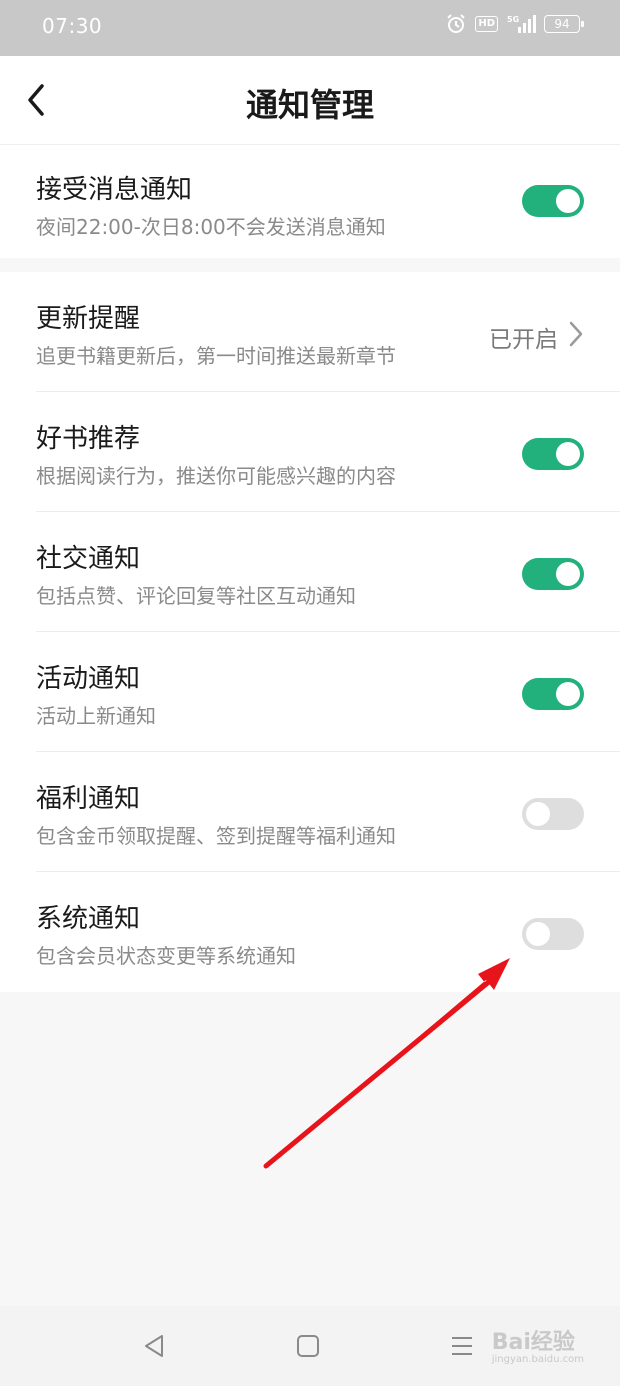 Image resolution: width=620 pixels, height=1386 pixels. What do you see at coordinates (216, 836) in the screenshot?
I see `welfare-notification-subtitle: 包含金币领取提醒、签到提醒等福利通知` at bounding box center [216, 836].